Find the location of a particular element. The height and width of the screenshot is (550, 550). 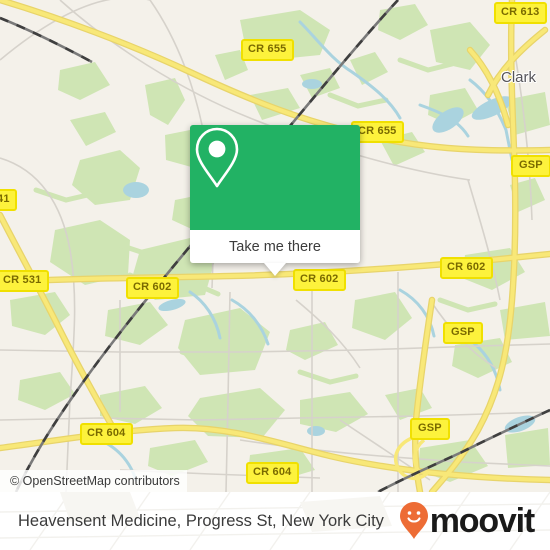

popup-pointer-tip is located at coordinates (275, 269).